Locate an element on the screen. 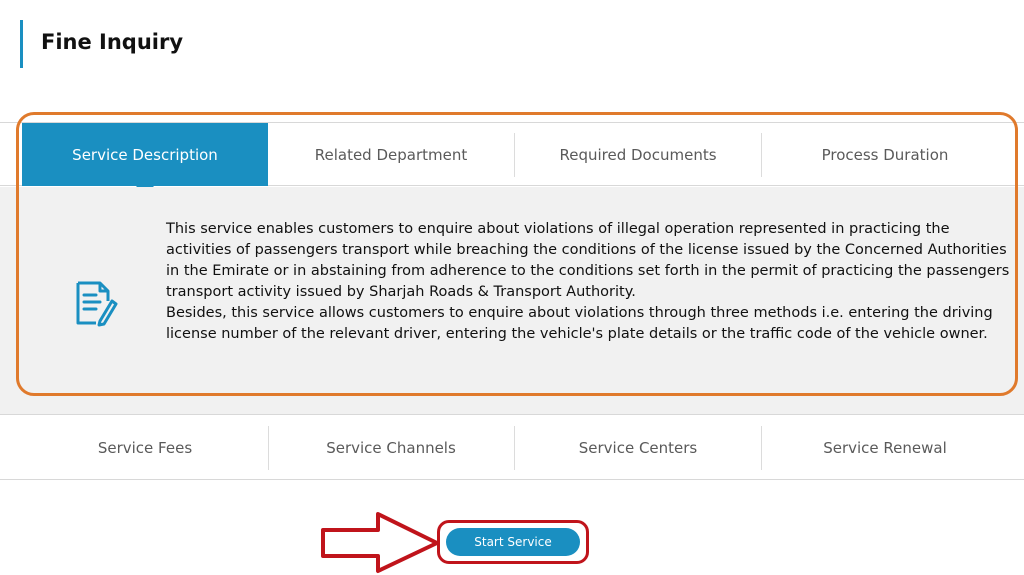 The image size is (1024, 575). page-title: Fine Inquiry is located at coordinates (112, 42).